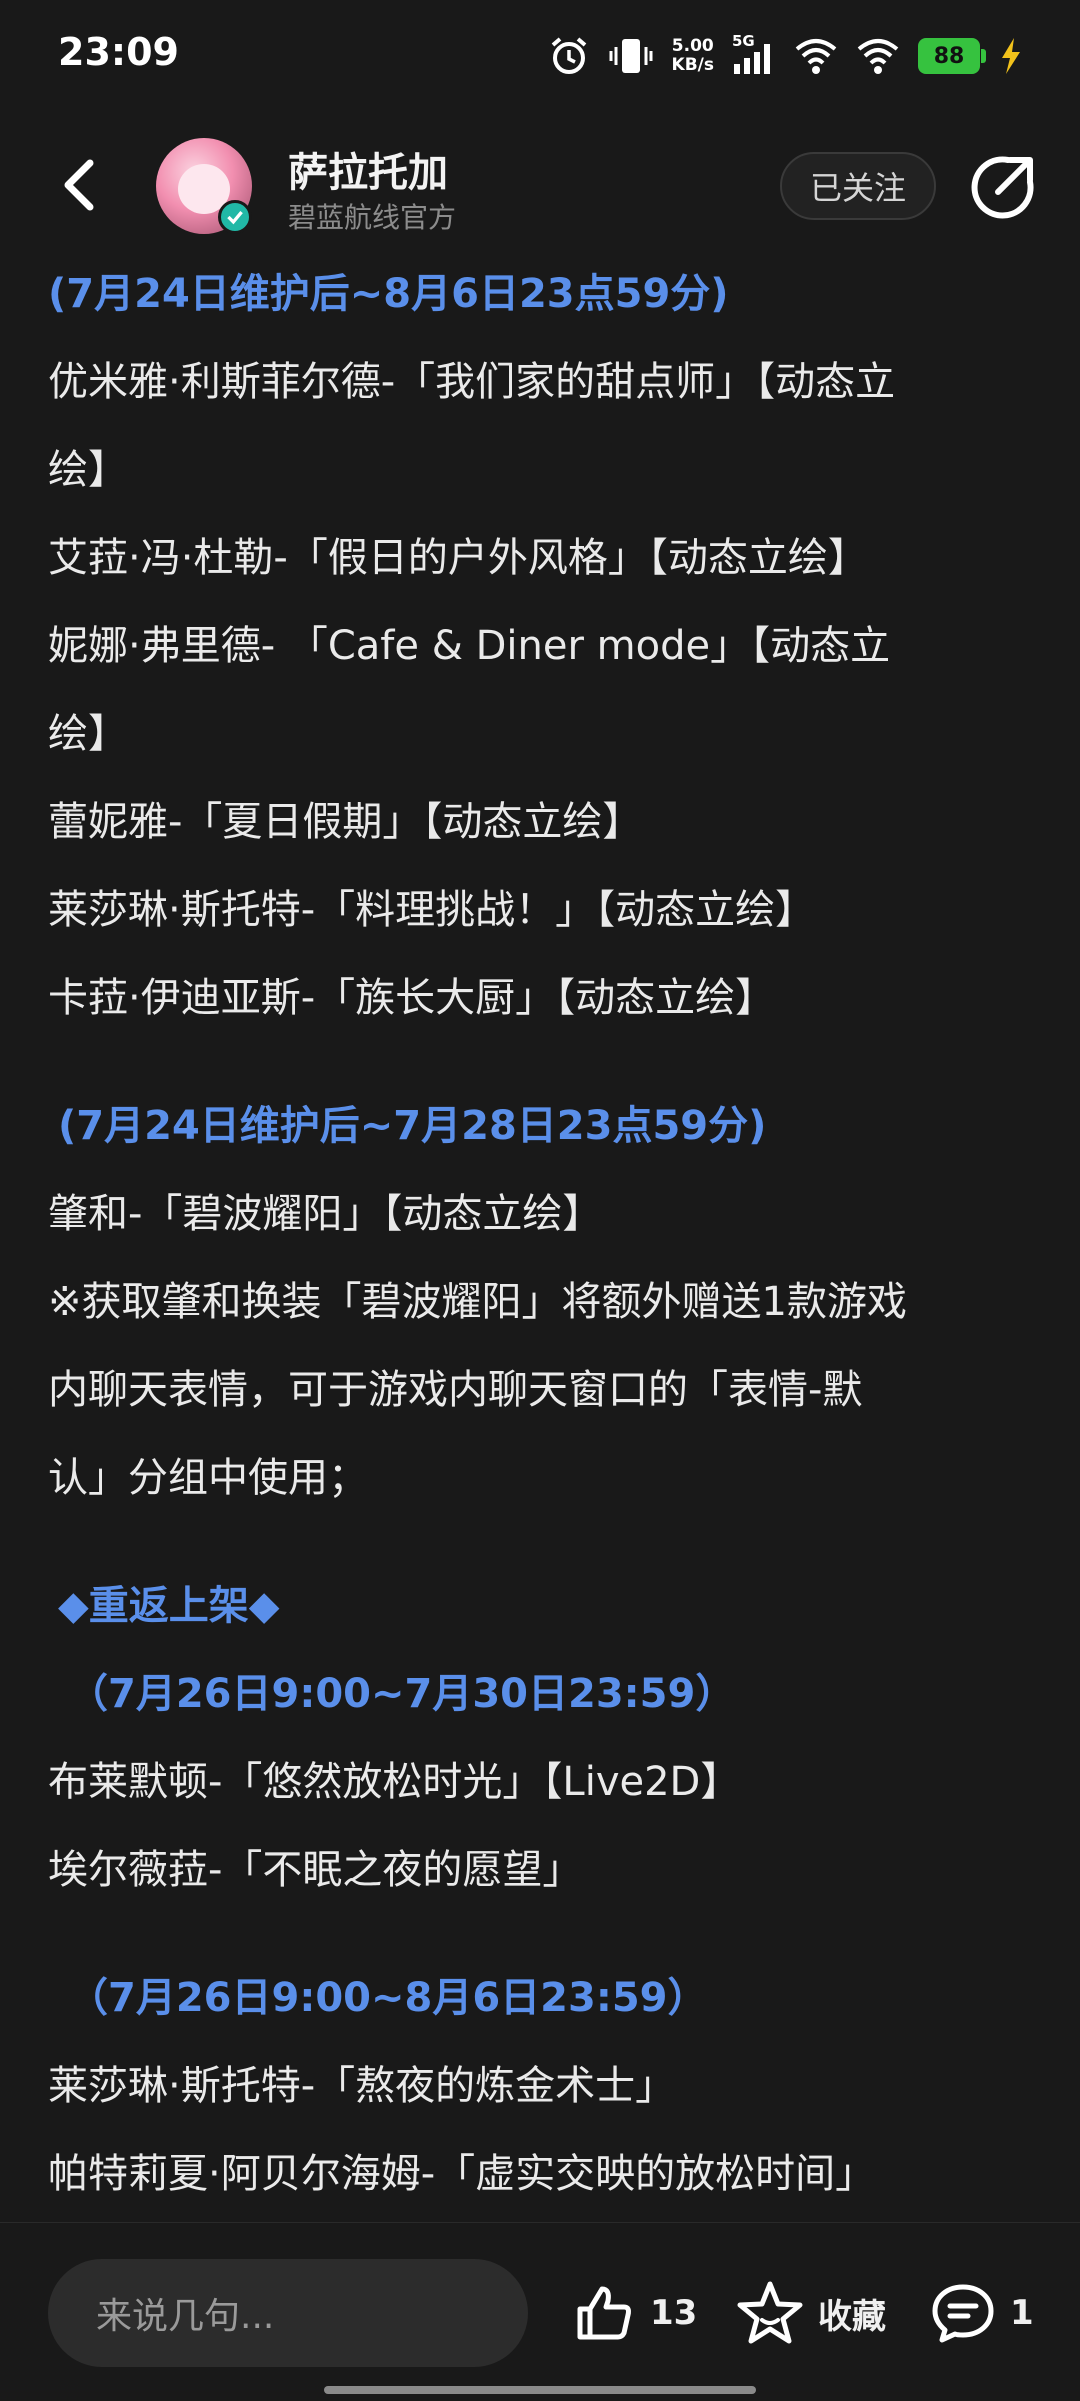  What do you see at coordinates (540, 187) in the screenshot?
I see `post-header: 萨拉托加 碧蓝航线官方 已关注` at bounding box center [540, 187].